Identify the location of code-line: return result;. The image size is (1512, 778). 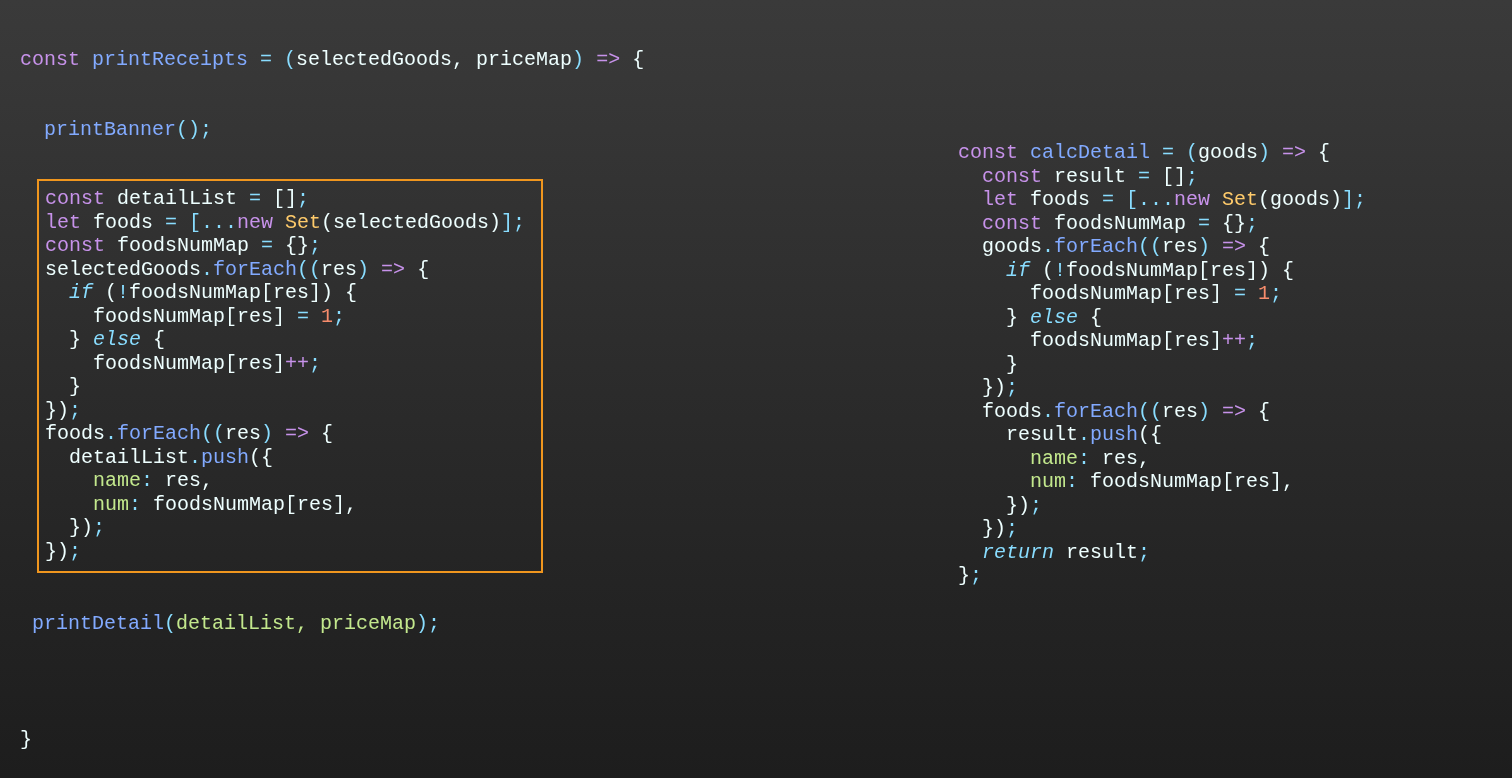
(1066, 552).